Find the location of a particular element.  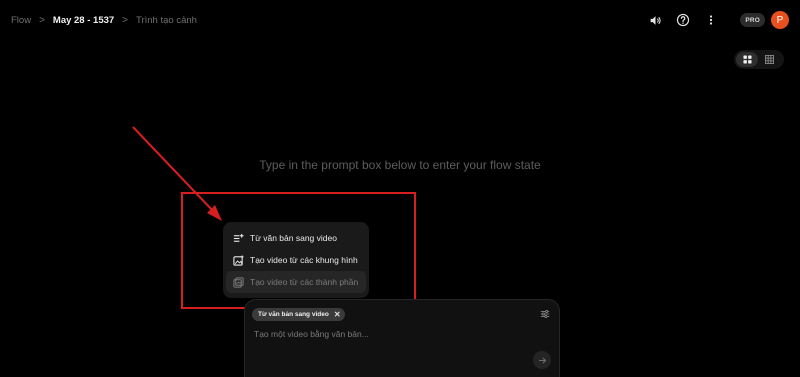

prompt-input is located at coordinates (394, 334).